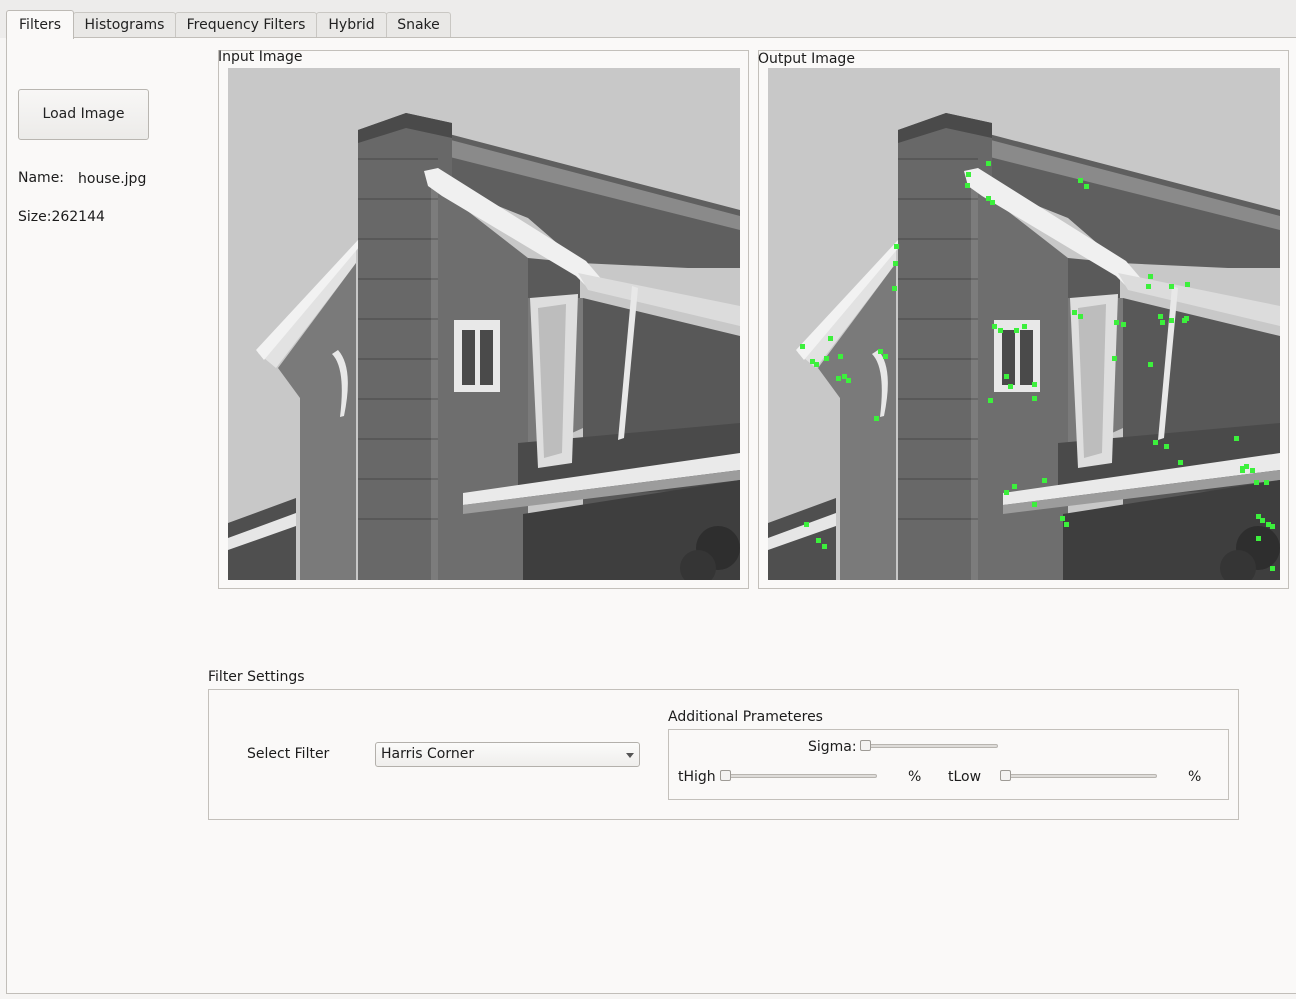  Describe the element at coordinates (965, 777) in the screenshot. I see `tlow-label: tLow` at that location.